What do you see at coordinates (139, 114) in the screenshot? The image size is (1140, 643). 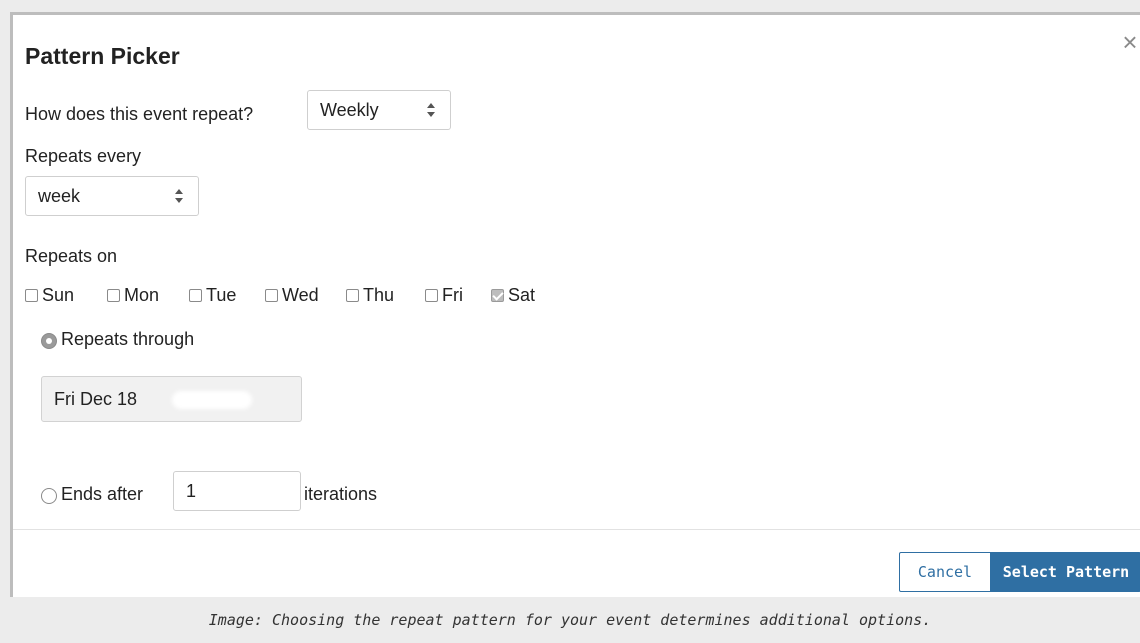 I see `repeat-question-label: How does this event repeat?` at bounding box center [139, 114].